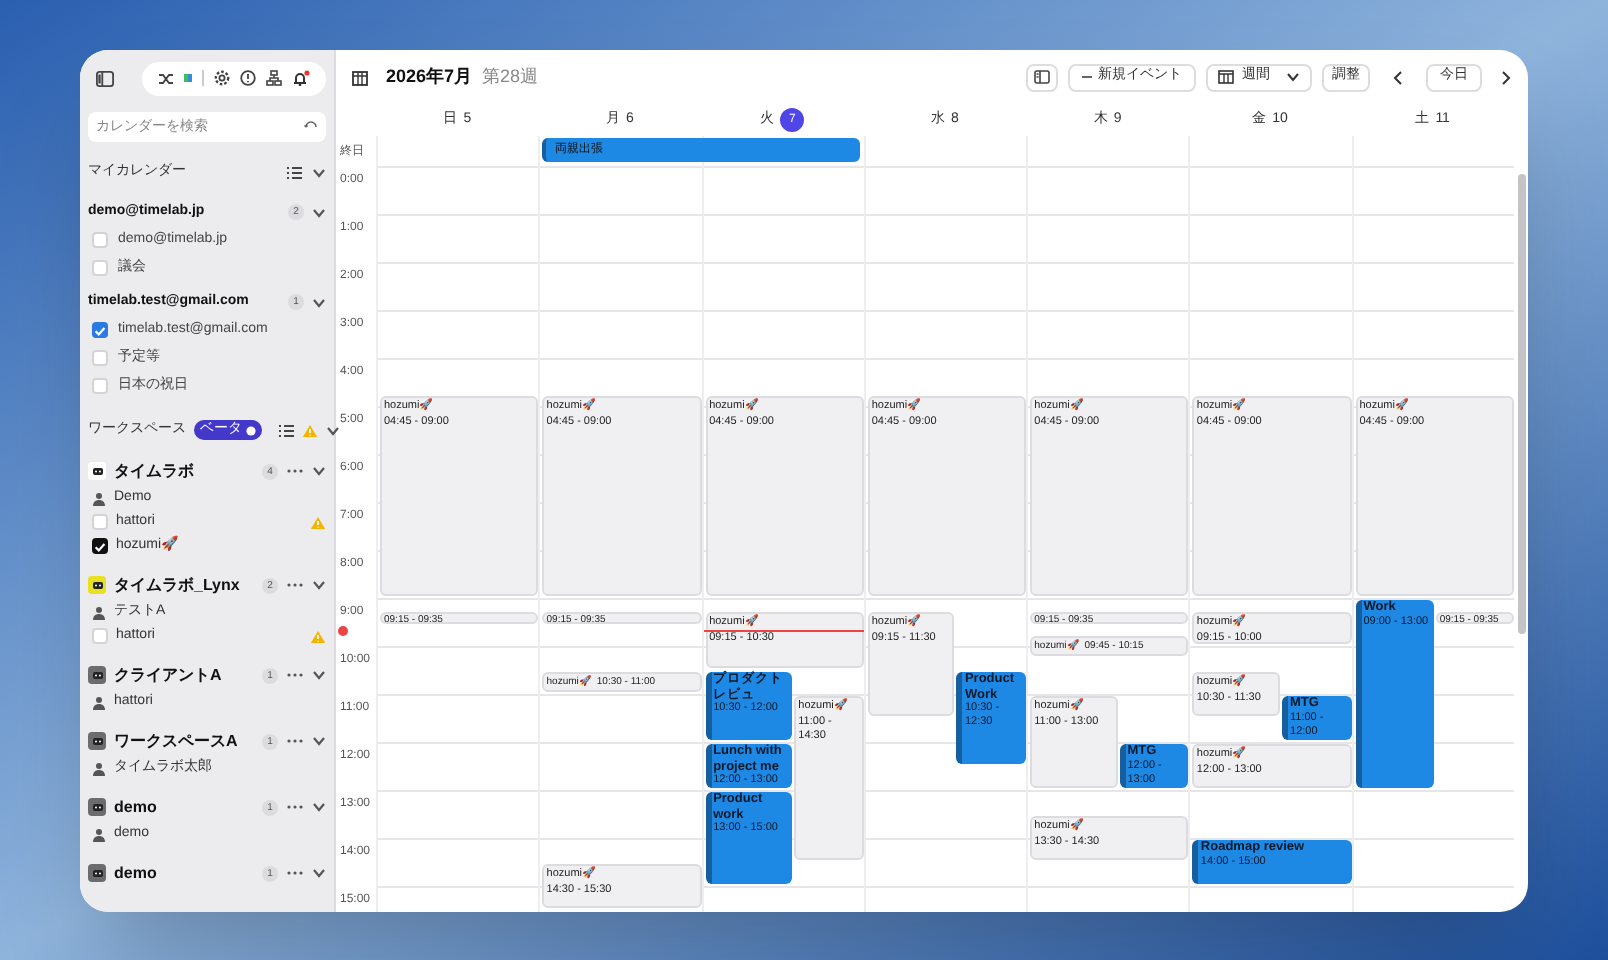 This screenshot has height=960, width=1608. What do you see at coordinates (222, 78) in the screenshot?
I see `settings-icon` at bounding box center [222, 78].